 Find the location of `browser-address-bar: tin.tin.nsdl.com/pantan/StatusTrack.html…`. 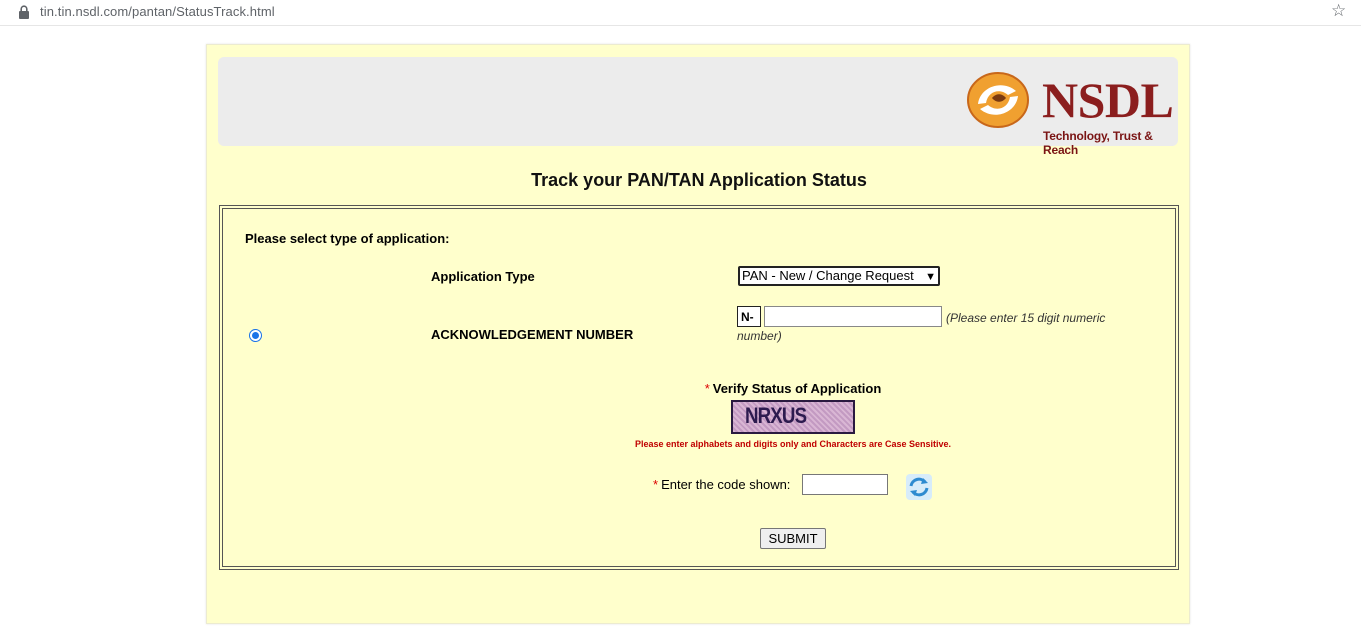

browser-address-bar: tin.tin.nsdl.com/pantan/StatusTrack.html… is located at coordinates (680, 13).